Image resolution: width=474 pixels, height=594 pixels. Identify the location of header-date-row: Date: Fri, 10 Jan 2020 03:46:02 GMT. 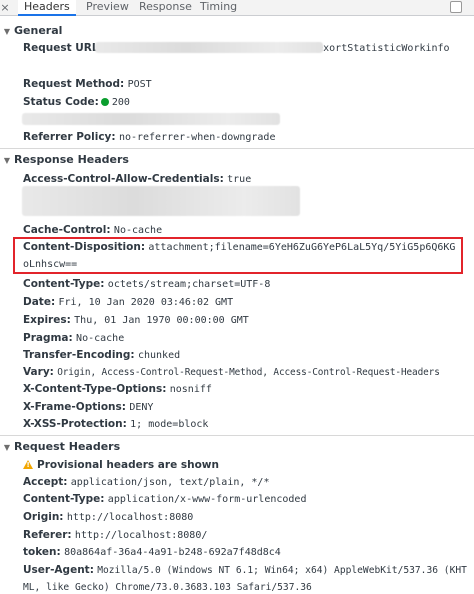
(128, 302).